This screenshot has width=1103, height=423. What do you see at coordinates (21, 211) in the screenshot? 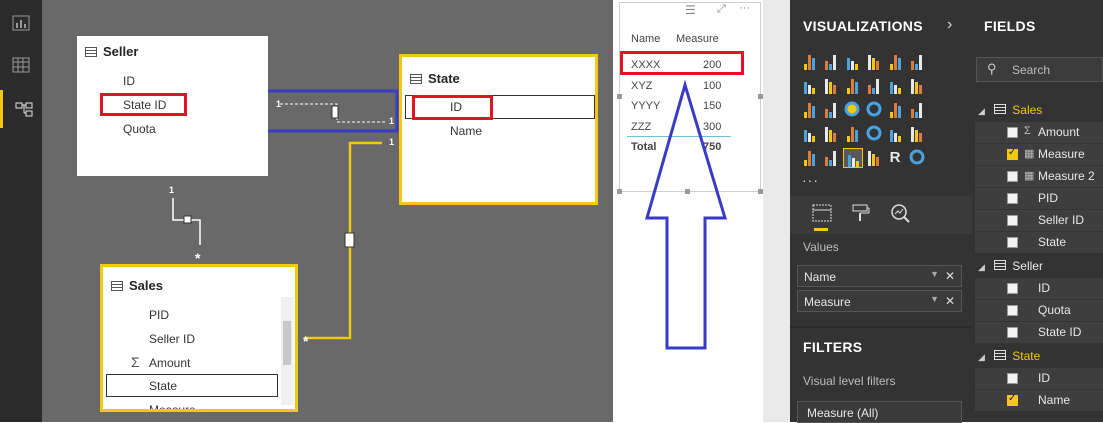
I see `view-rail` at bounding box center [21, 211].